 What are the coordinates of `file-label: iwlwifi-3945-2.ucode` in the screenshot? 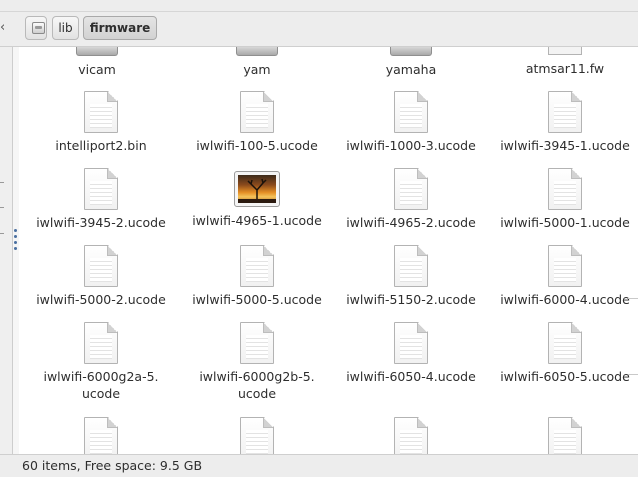 It's located at (101, 222).